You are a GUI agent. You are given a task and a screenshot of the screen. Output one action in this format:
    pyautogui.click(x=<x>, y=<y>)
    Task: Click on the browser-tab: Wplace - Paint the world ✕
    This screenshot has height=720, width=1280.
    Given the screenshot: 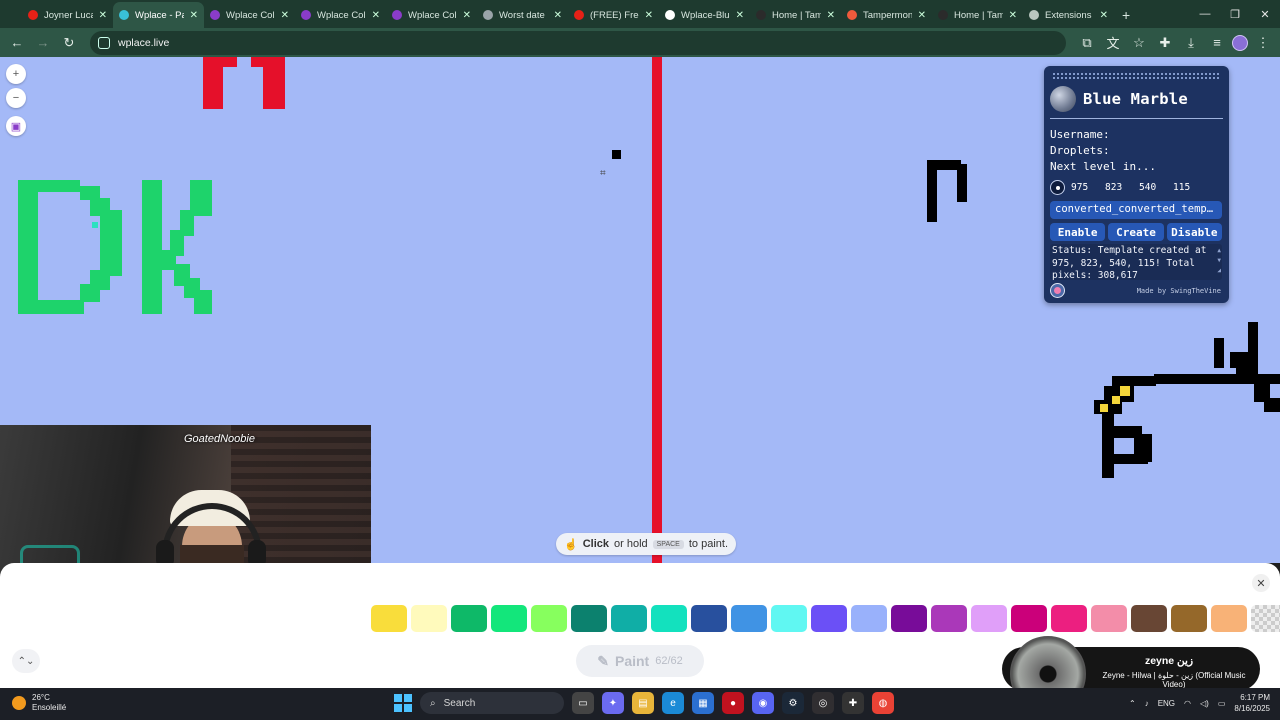 What is the action you would take?
    pyautogui.click(x=158, y=15)
    